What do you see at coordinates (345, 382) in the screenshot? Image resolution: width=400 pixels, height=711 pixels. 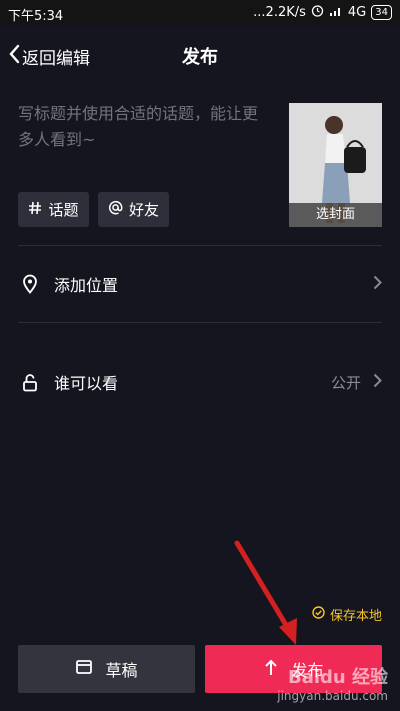 I see `visibility-value: 公开` at bounding box center [345, 382].